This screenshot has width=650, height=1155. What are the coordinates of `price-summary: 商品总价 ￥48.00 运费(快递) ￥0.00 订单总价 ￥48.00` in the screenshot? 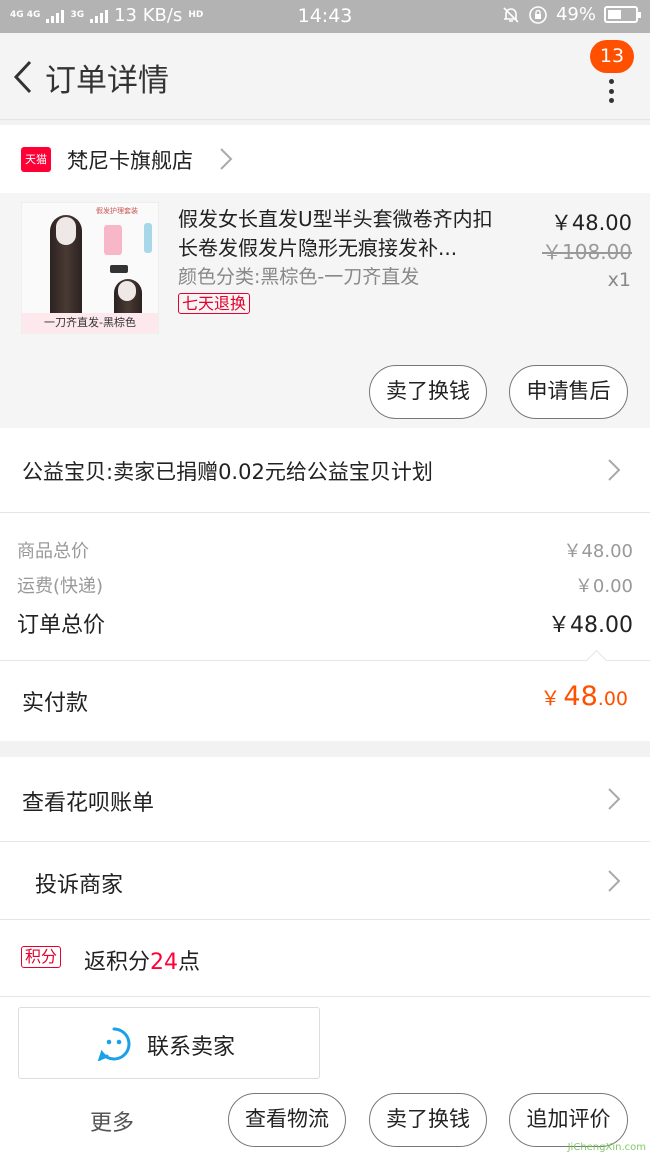 It's located at (325, 587).